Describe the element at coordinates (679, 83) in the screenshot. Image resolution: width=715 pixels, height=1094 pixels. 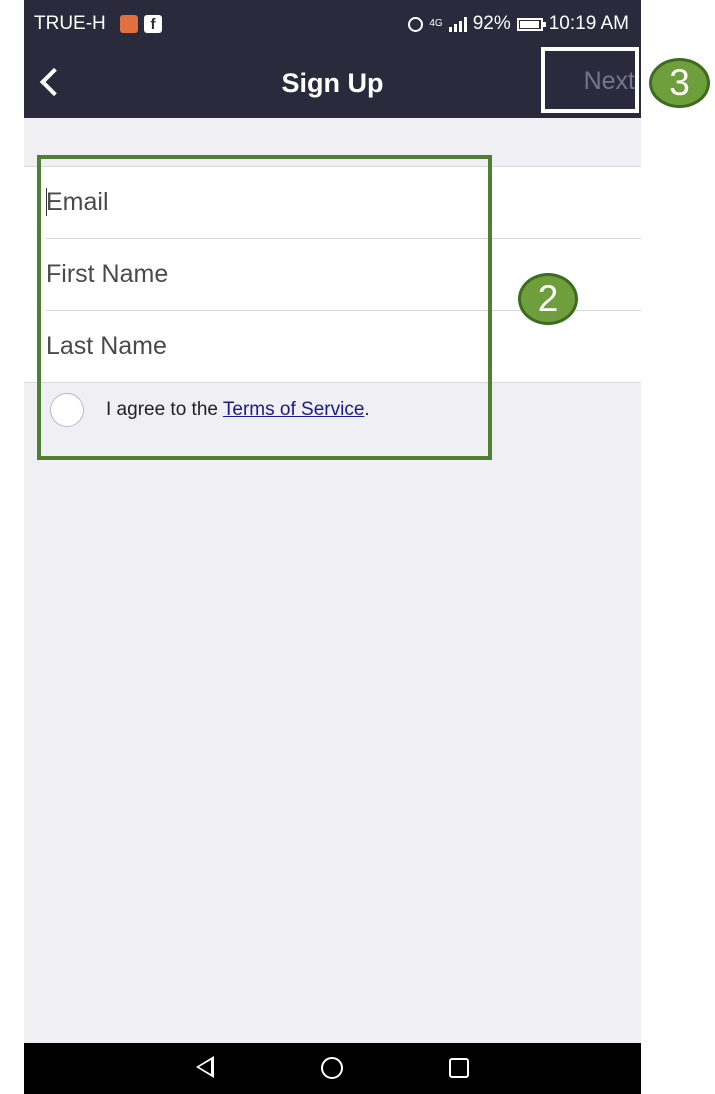
I see `step-badge-3: 3` at that location.